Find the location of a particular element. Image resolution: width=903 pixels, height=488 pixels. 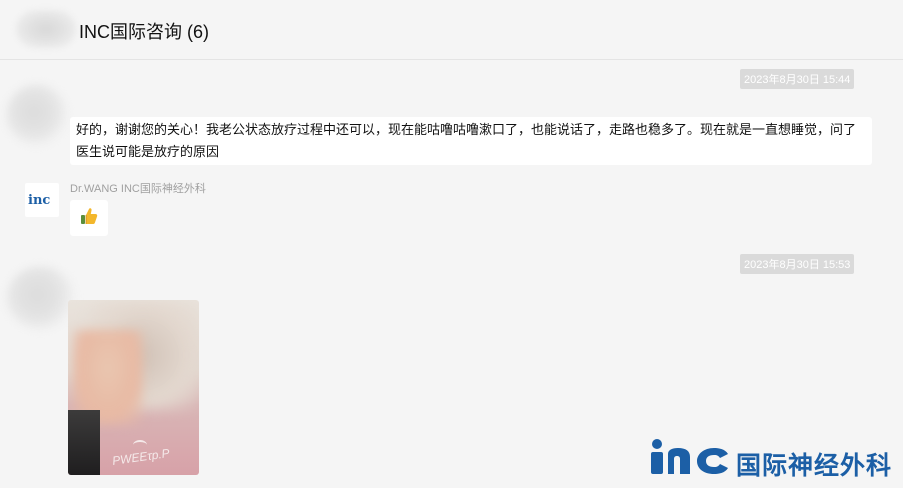

image-dark-region is located at coordinates (84, 442).